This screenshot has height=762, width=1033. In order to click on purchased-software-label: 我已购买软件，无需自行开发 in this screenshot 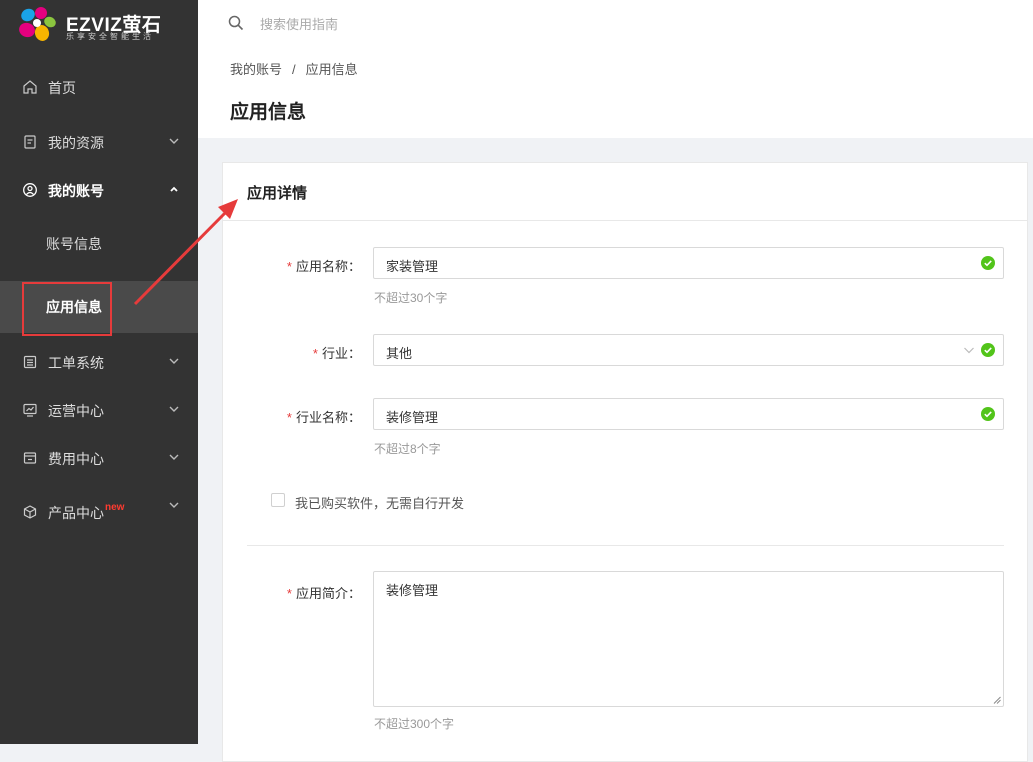, I will do `click(379, 502)`.